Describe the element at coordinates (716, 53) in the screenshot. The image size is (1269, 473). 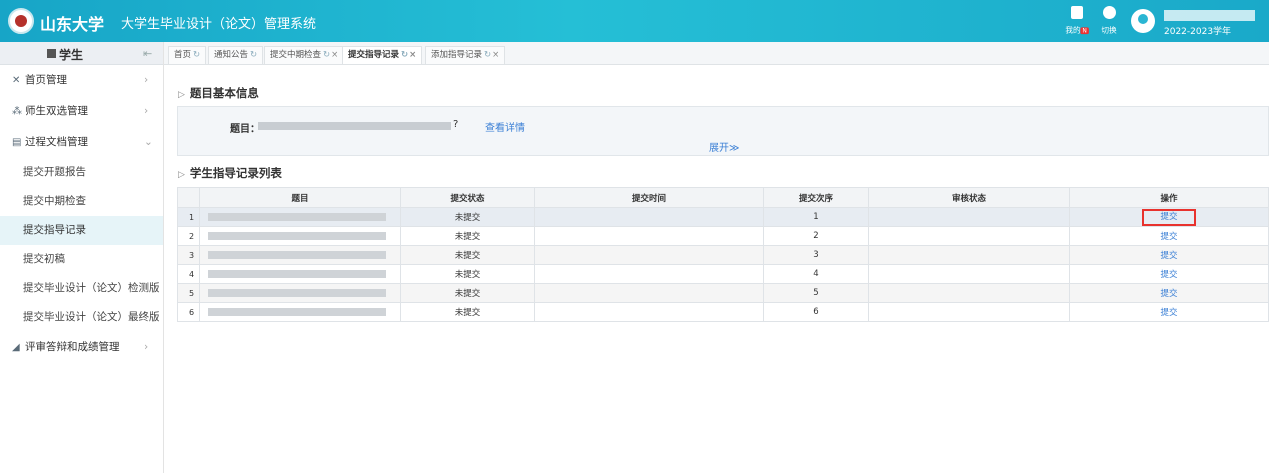
I see `tab-bar: 首页 ↻ 通知公告 ↻ 提交中期检查 ↻× 提交指导记录 ↻× 添加指导记录 ↻×` at that location.